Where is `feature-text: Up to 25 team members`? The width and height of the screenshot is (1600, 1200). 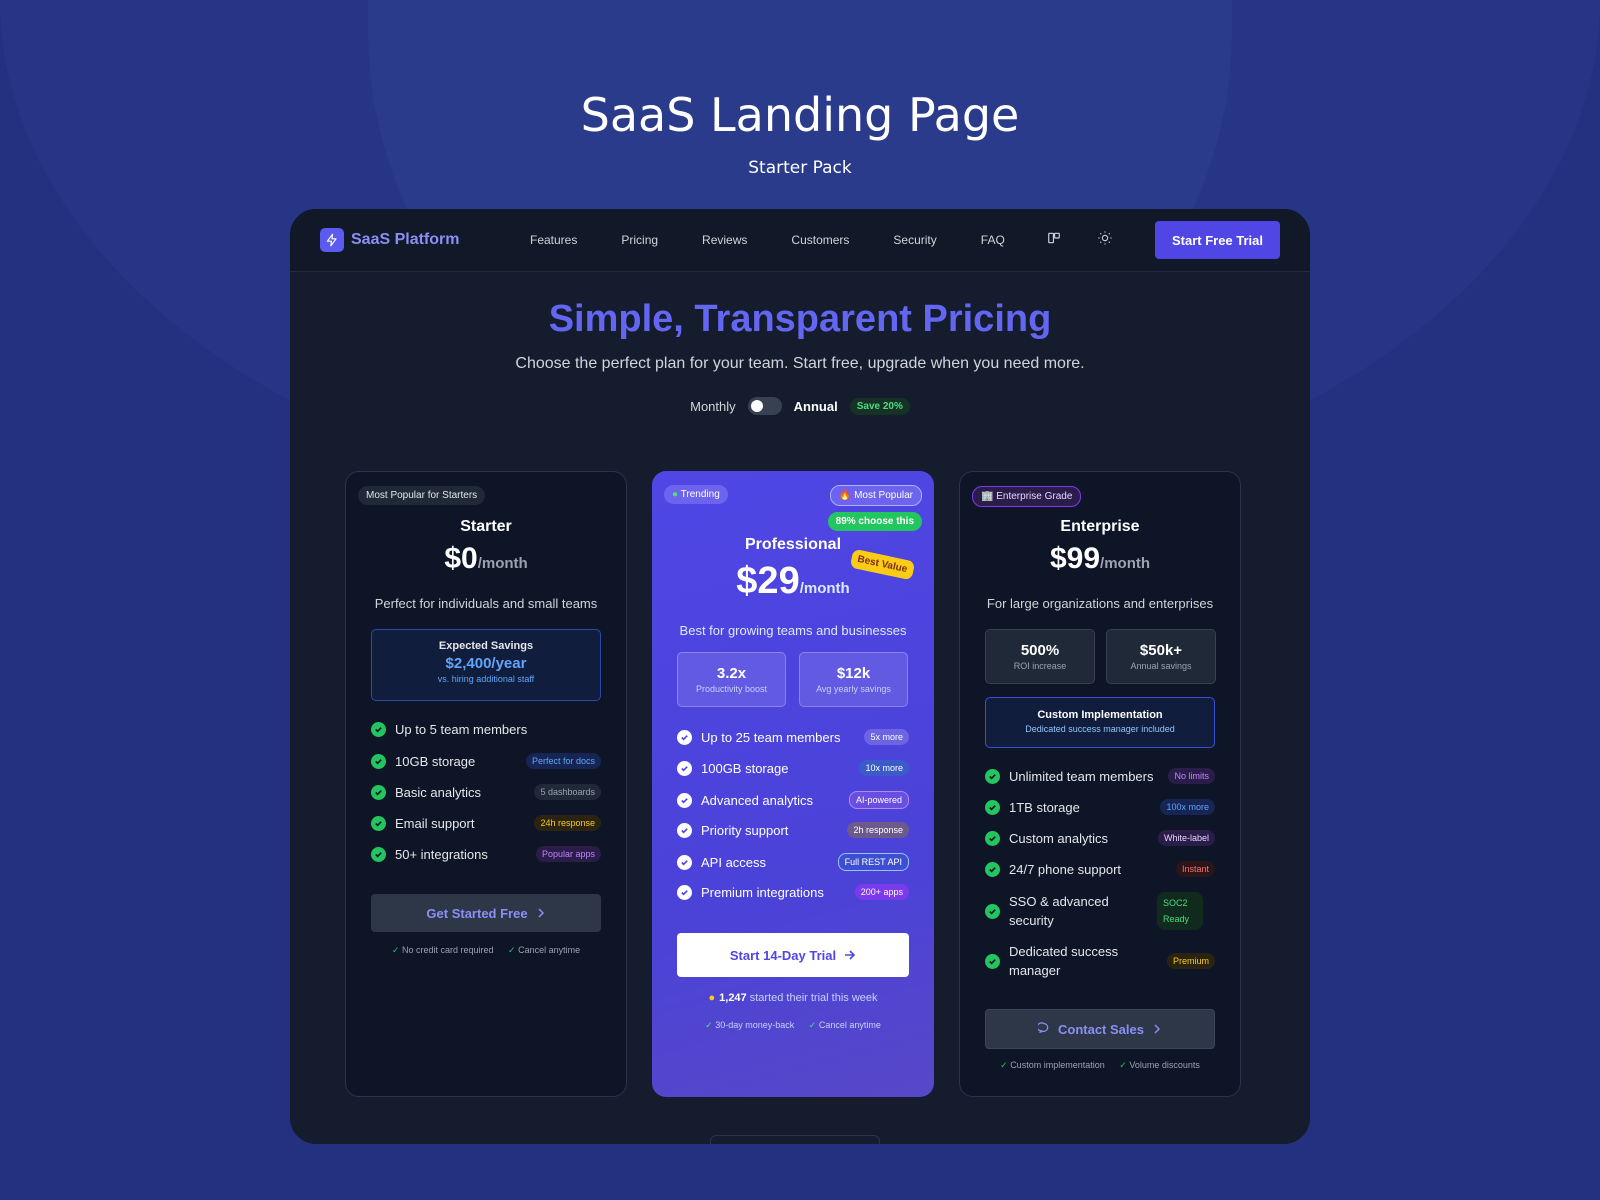 feature-text: Up to 25 team members is located at coordinates (771, 737).